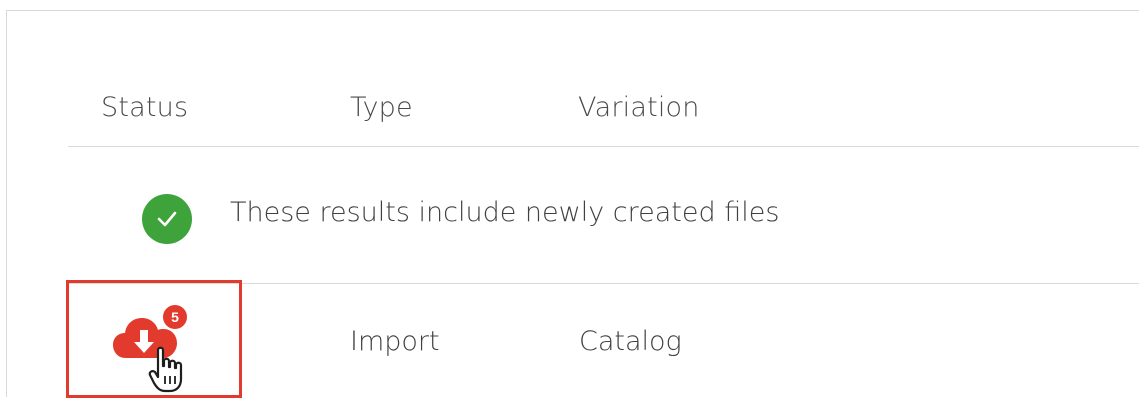  What do you see at coordinates (169, 370) in the screenshot?
I see `hand-pointer-cursor-icon` at bounding box center [169, 370].